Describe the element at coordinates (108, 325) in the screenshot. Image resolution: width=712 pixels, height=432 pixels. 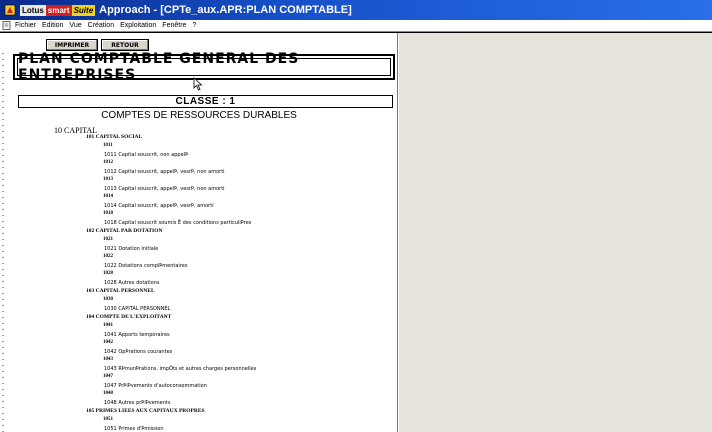
I see `account-code: 1041` at that location.